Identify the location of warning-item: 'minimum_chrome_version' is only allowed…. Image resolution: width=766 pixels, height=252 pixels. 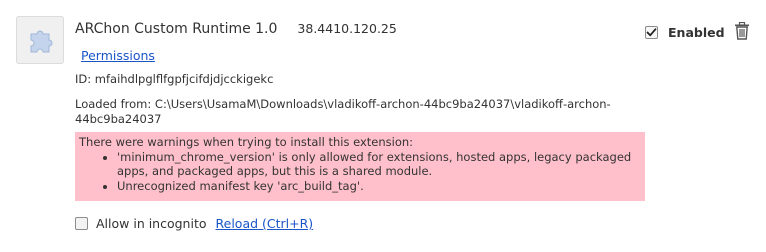
(378, 164).